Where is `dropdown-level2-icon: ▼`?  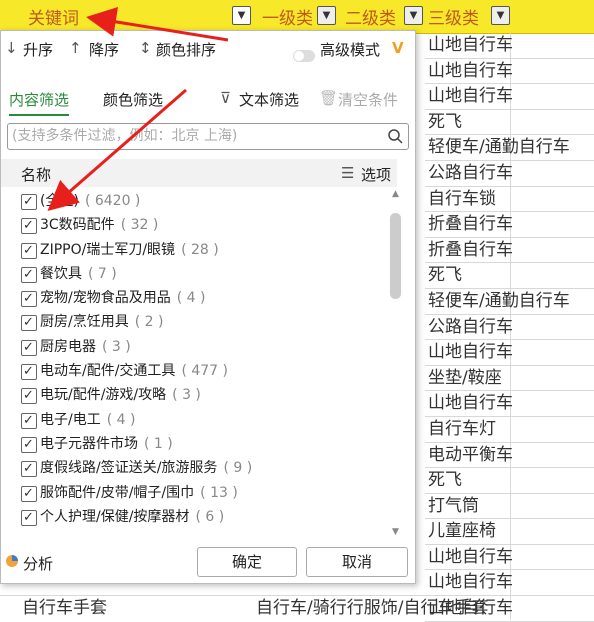
dropdown-level2-icon: ▼ is located at coordinates (413, 15).